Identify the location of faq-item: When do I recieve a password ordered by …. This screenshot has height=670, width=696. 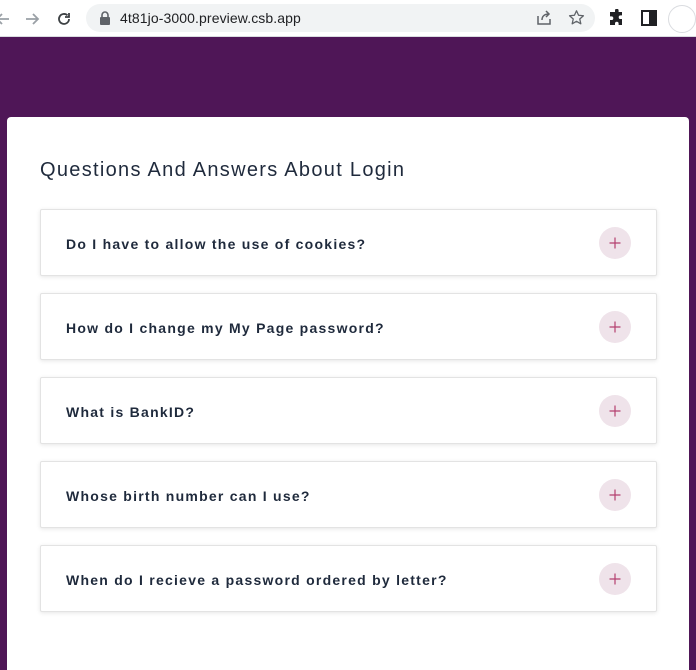
(348, 578).